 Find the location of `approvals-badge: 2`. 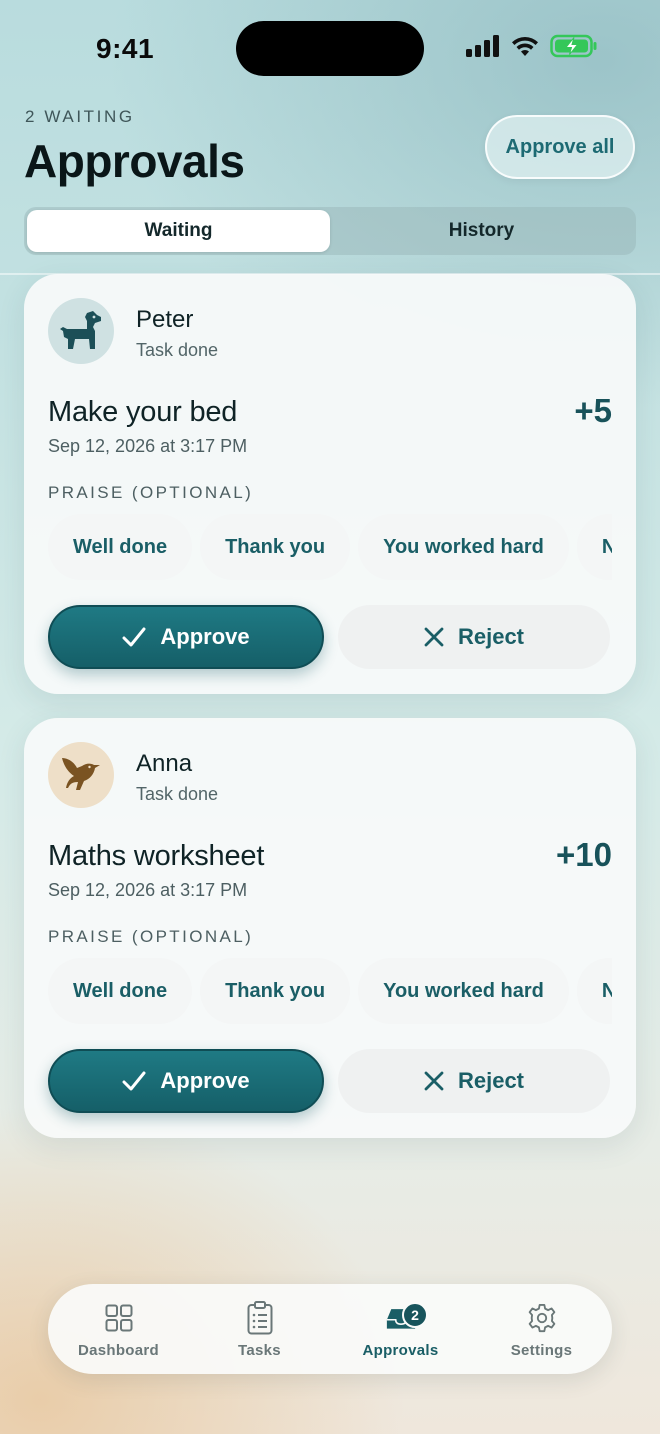

approvals-badge: 2 is located at coordinates (415, 1315).